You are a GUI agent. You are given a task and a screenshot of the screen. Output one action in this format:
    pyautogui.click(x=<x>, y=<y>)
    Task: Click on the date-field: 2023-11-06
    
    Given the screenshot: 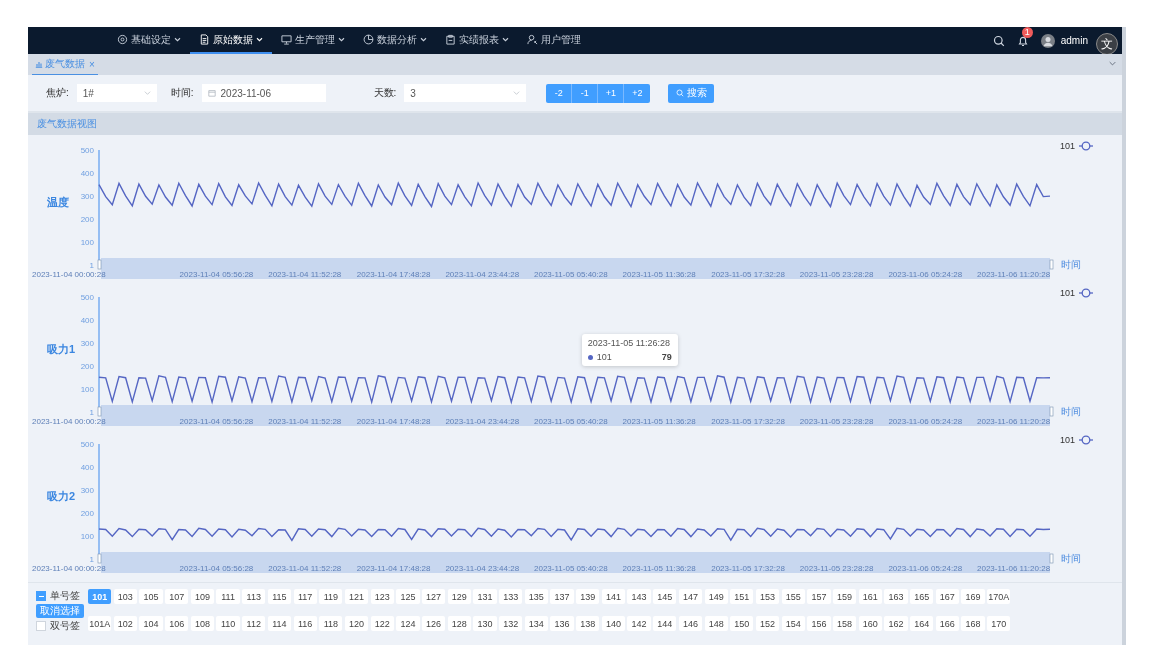 What is the action you would take?
    pyautogui.click(x=263, y=93)
    